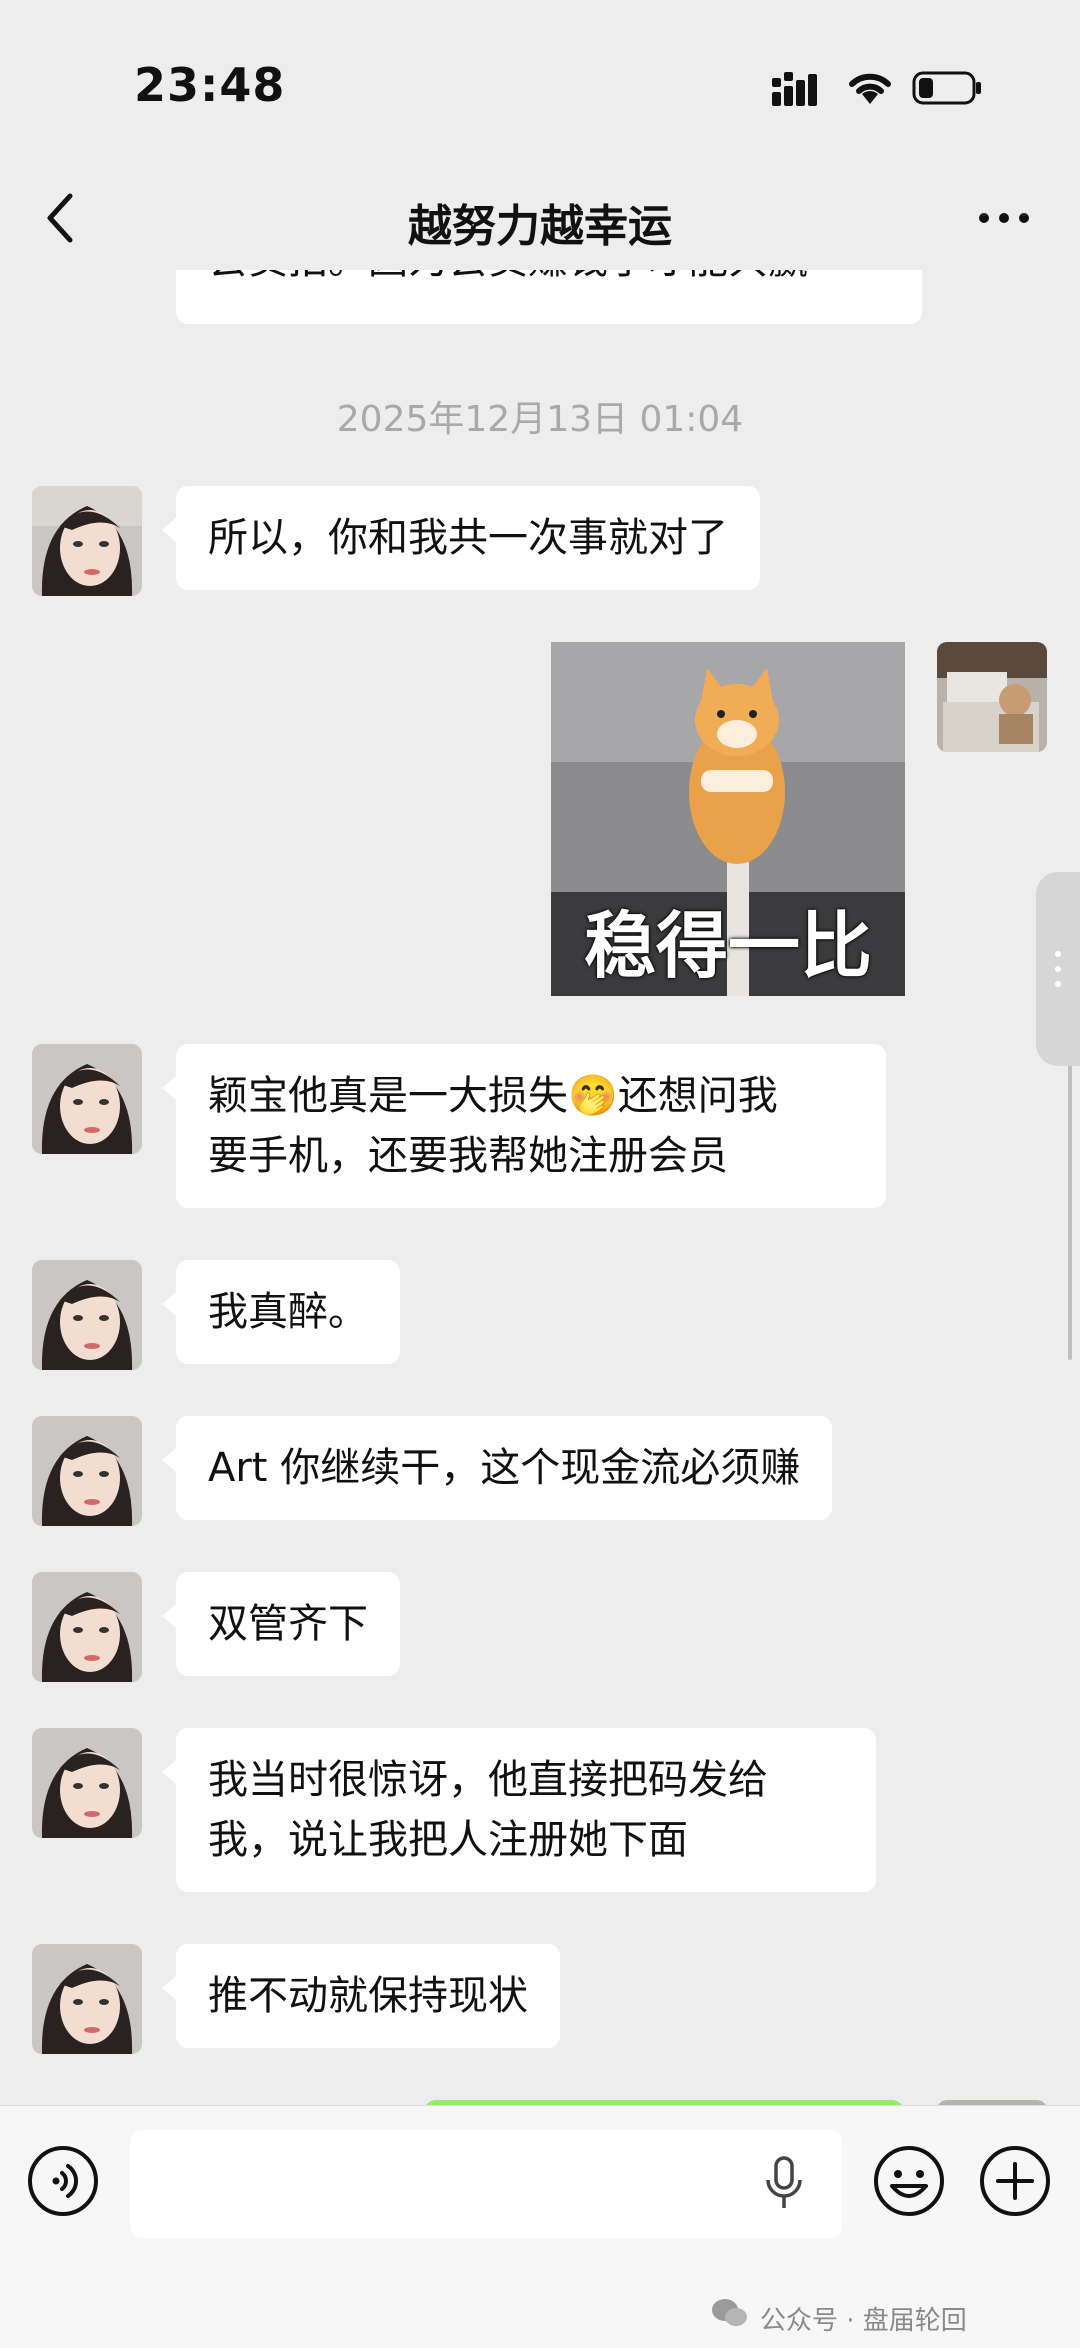 This screenshot has height=2348, width=1080. What do you see at coordinates (540, 226) in the screenshot?
I see `chat-title: 越努力越幸运` at bounding box center [540, 226].